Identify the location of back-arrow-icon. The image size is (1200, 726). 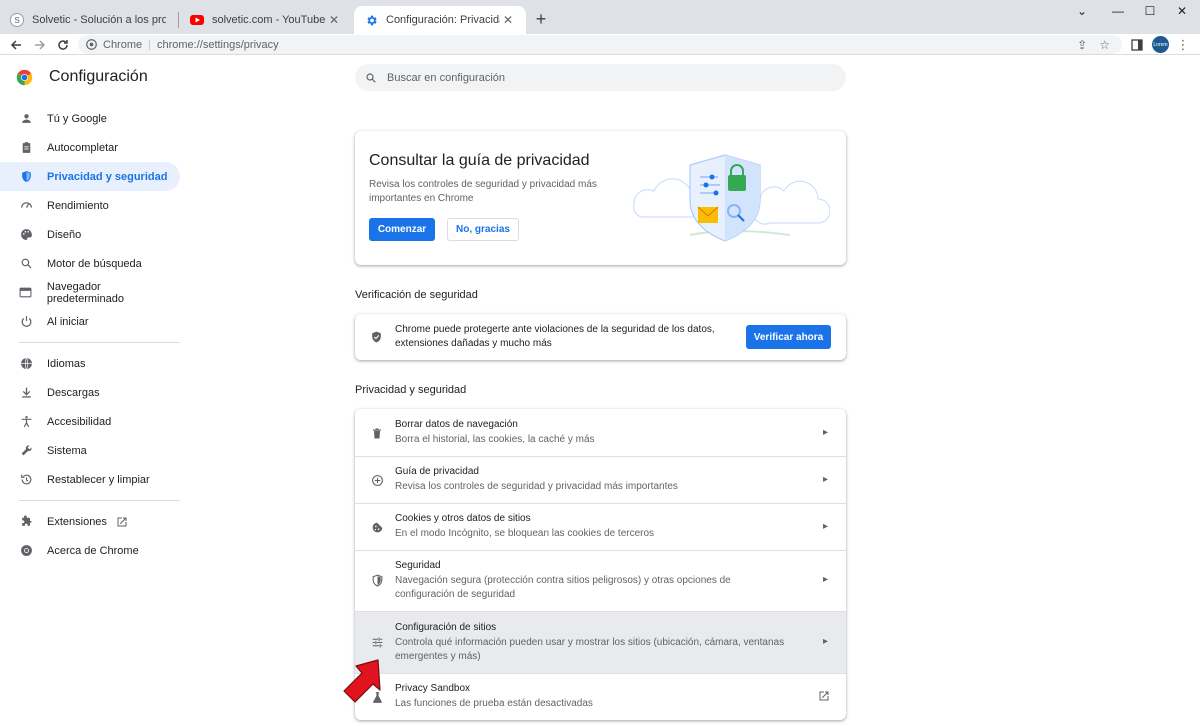
(15, 44).